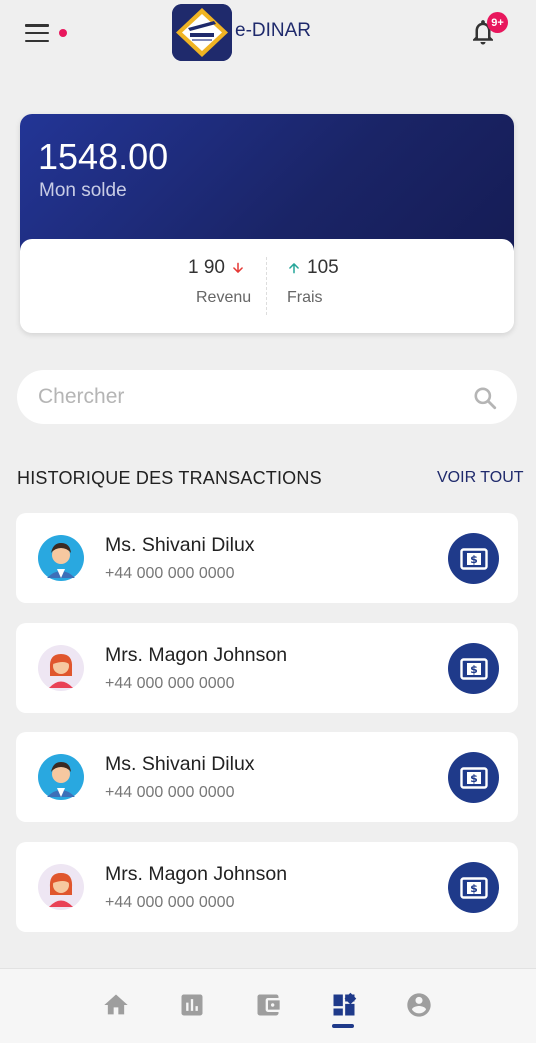  Describe the element at coordinates (81, 396) in the screenshot. I see `search-placeholder: Chercher` at that location.